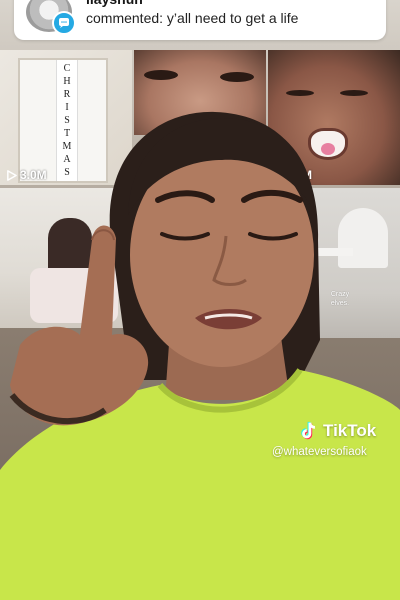 This screenshot has height=600, width=400. Describe the element at coordinates (350, 430) in the screenshot. I see `tiktok-brand-text: TikTok` at that location.